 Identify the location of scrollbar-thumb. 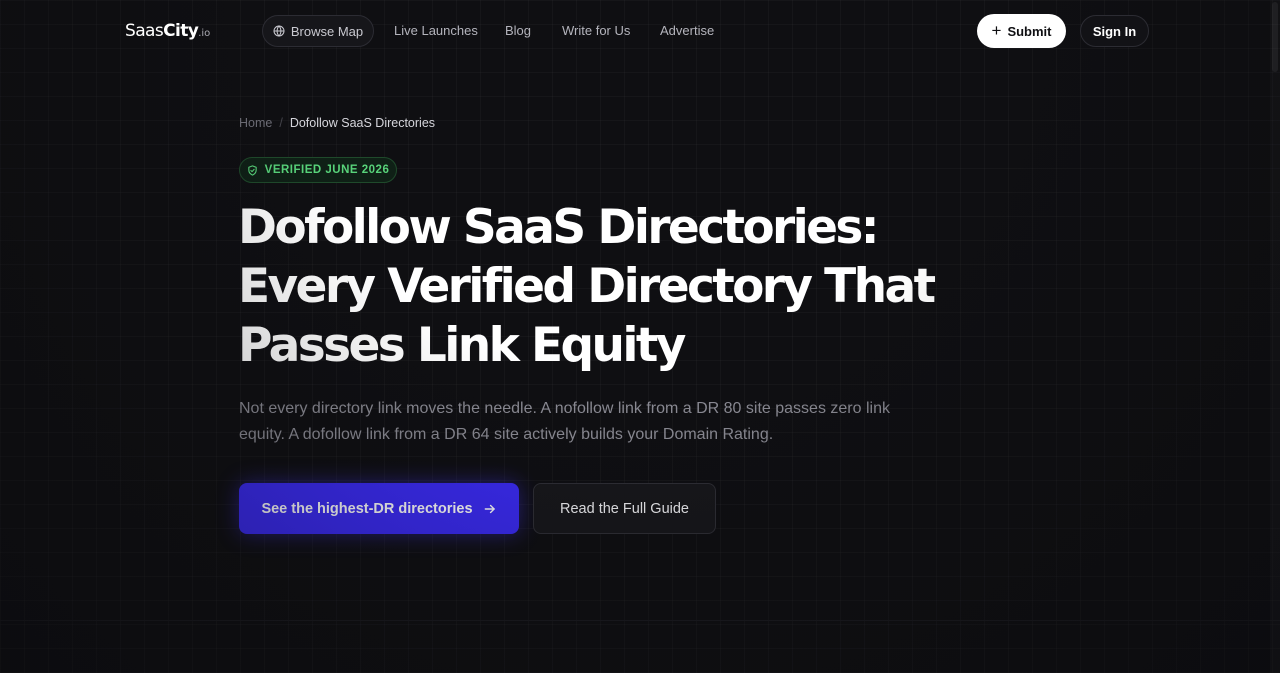
(1275, 37).